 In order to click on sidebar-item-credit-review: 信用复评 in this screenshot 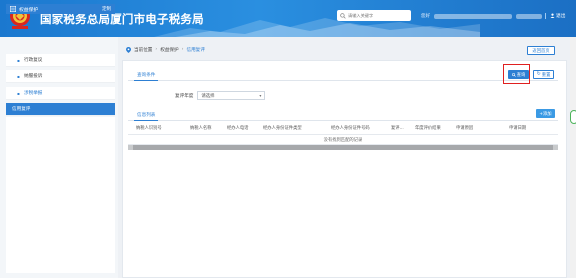, I will do `click(60, 109)`.